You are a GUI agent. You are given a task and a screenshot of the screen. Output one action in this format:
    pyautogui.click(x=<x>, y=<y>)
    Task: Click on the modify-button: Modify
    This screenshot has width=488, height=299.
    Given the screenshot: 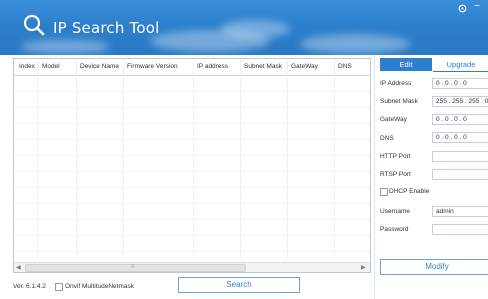 What is the action you would take?
    pyautogui.click(x=434, y=267)
    